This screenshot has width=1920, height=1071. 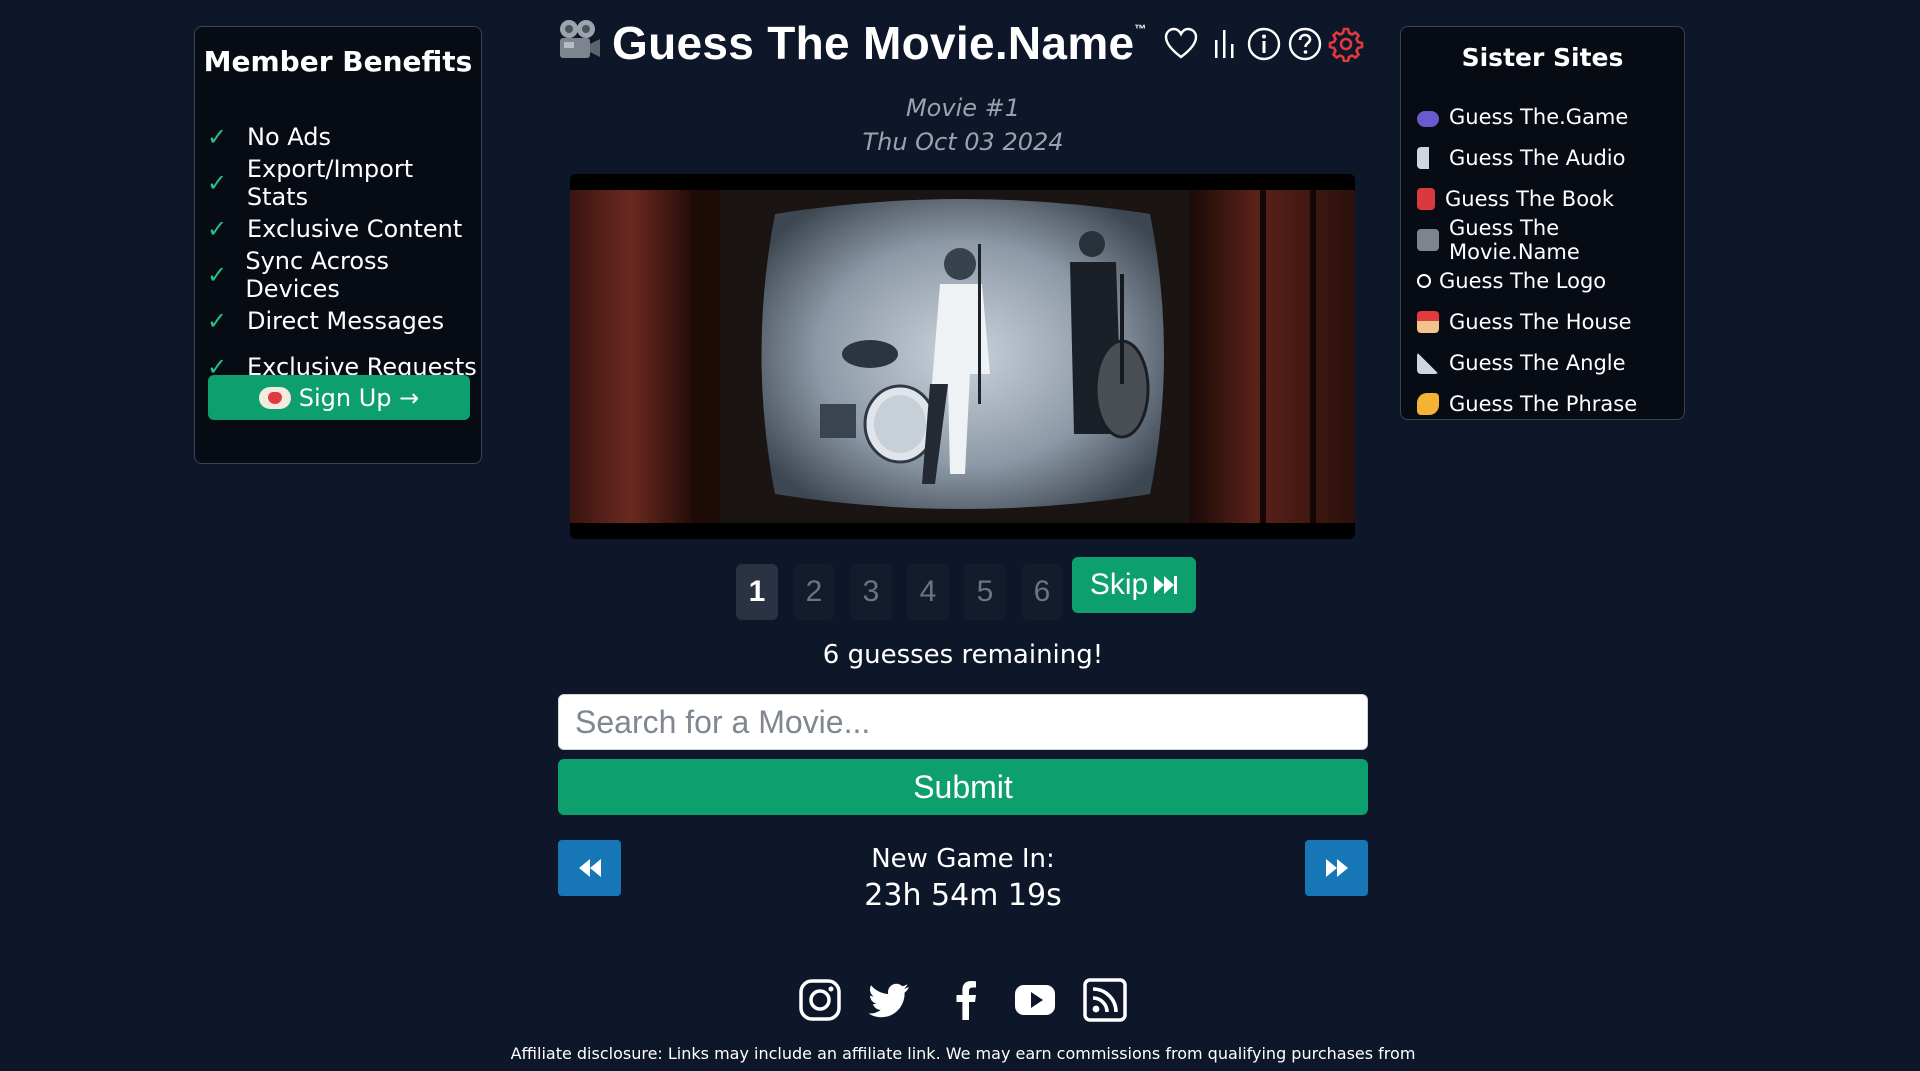 I want to click on sister-site-link: Guess The Phrase, so click(x=1527, y=404).